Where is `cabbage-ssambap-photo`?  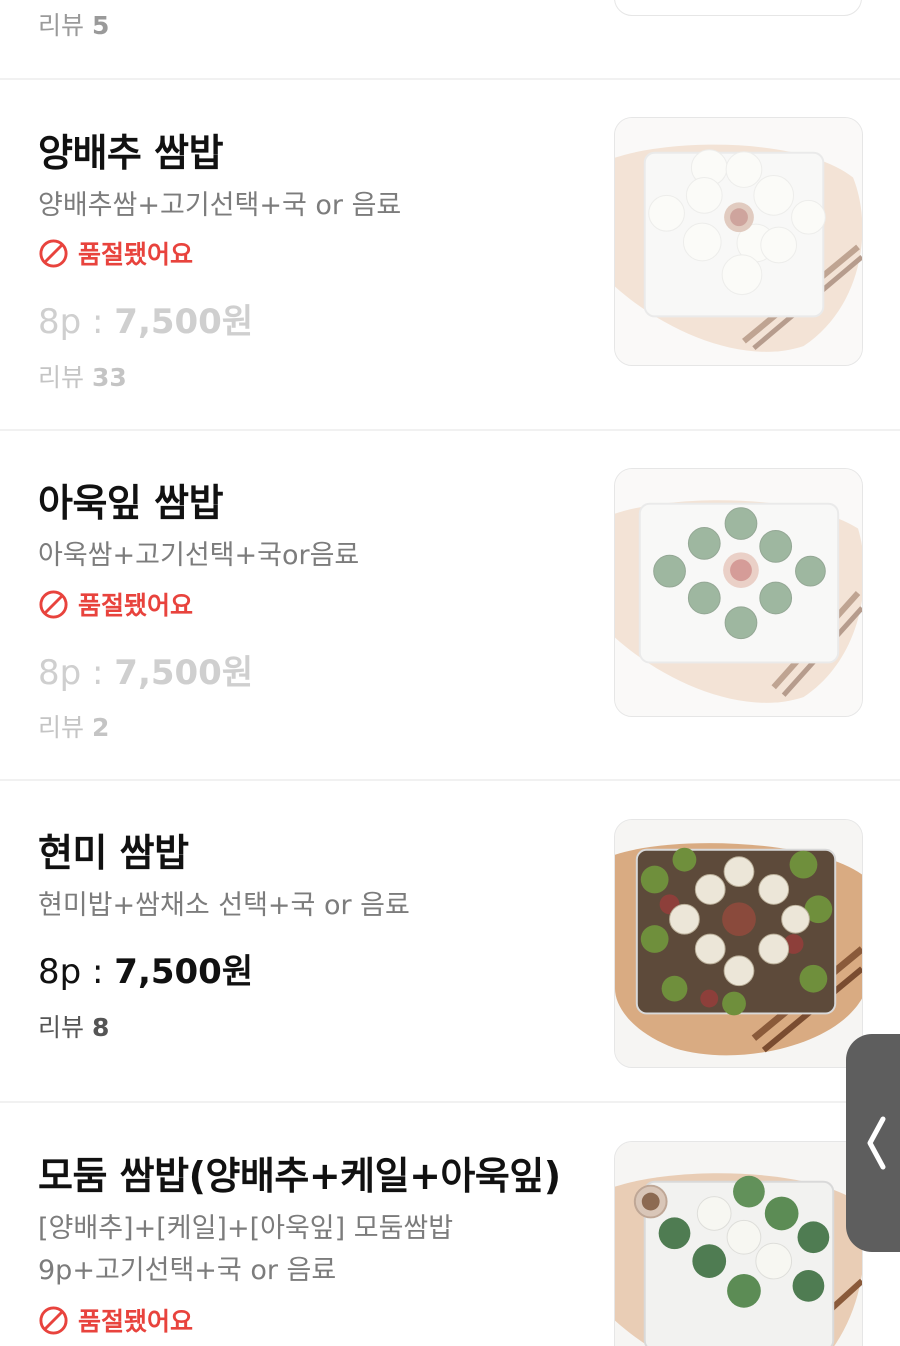 cabbage-ssambap-photo is located at coordinates (738, 241).